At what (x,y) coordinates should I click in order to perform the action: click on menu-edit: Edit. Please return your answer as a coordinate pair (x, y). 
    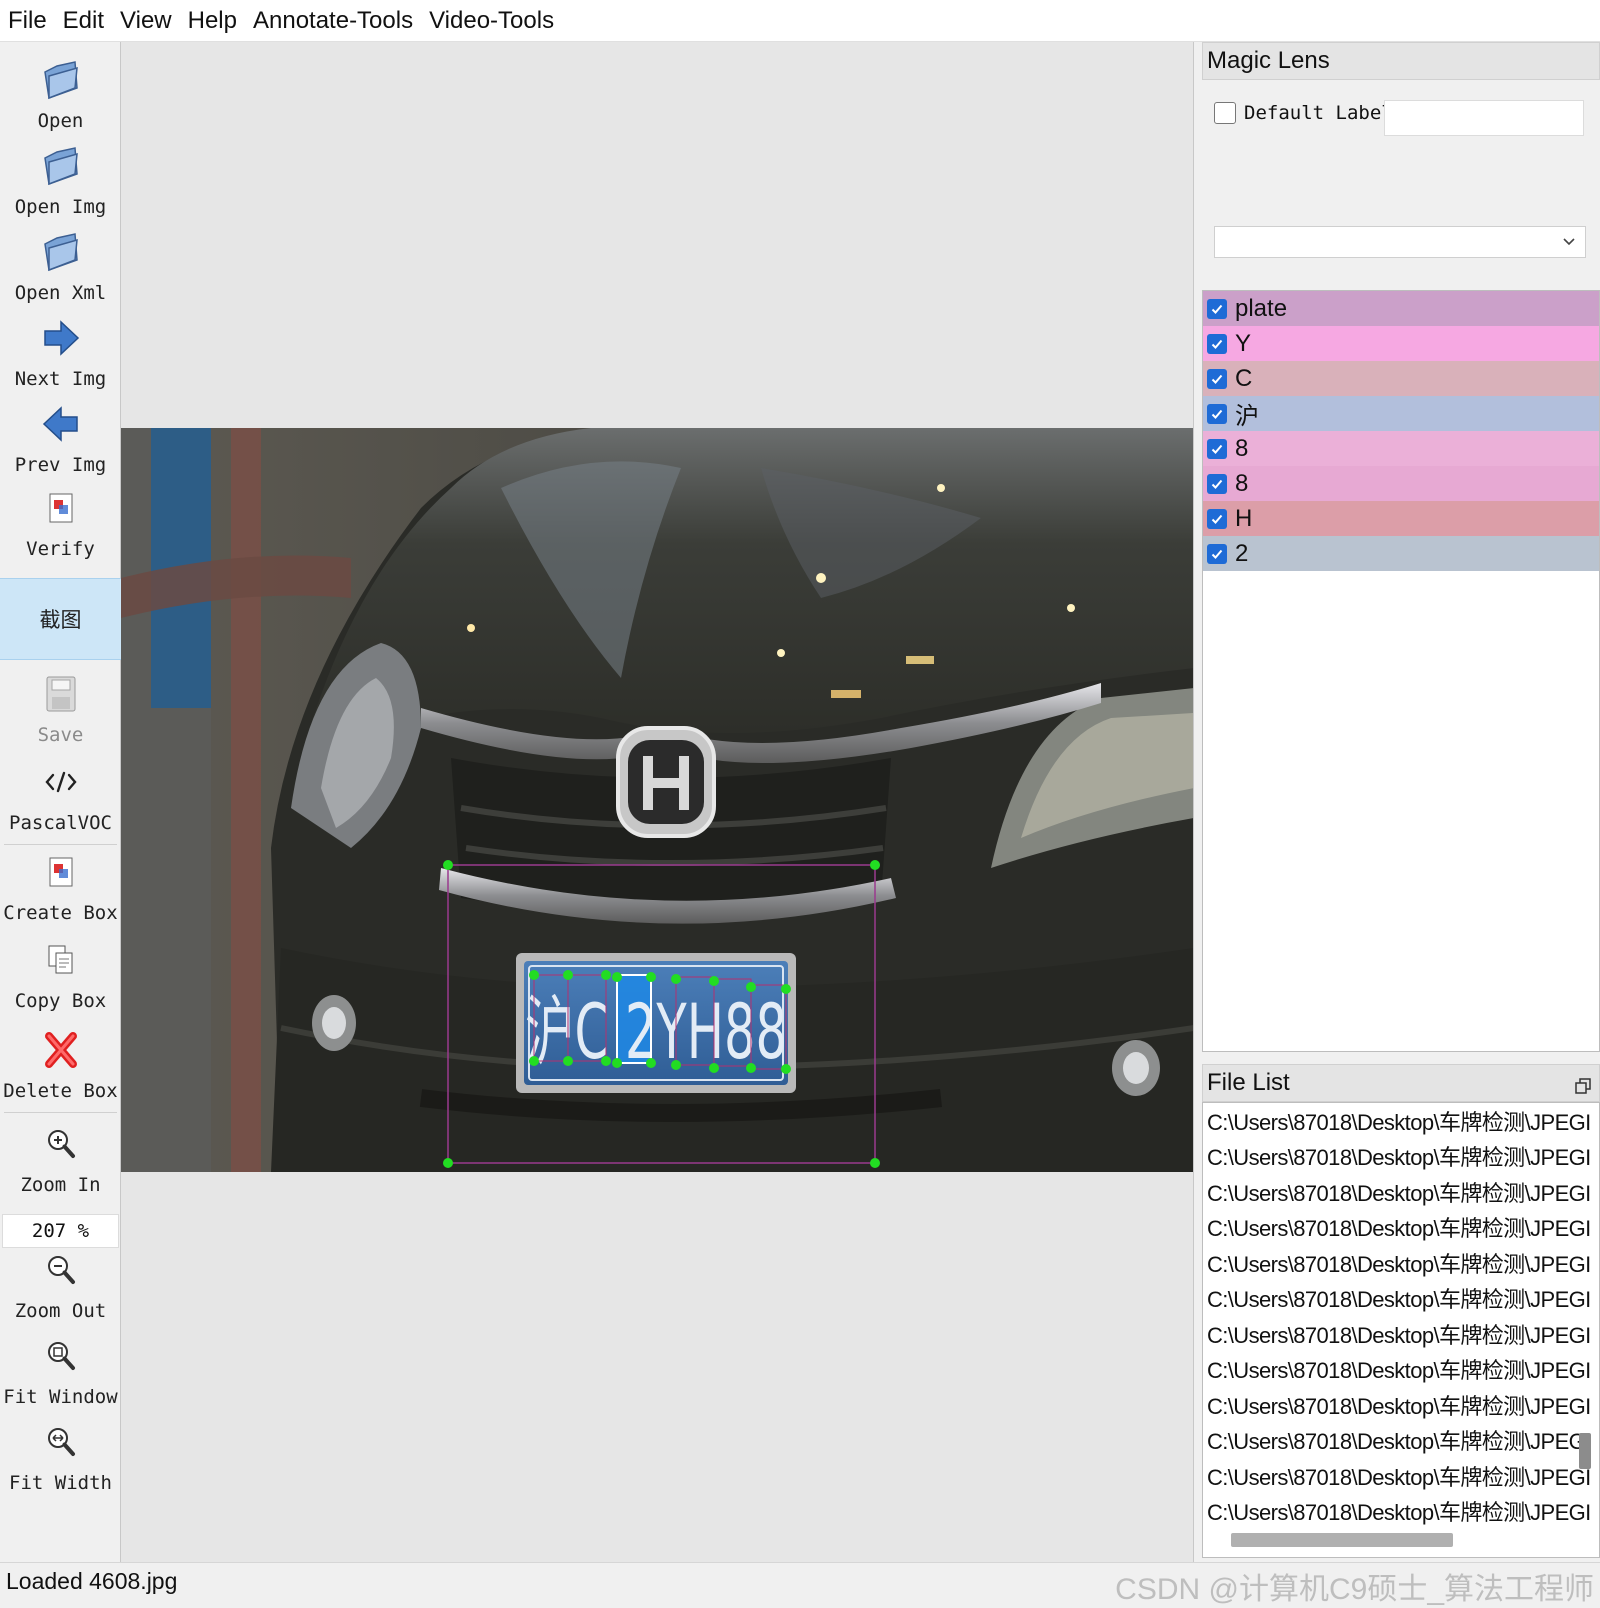
    Looking at the image, I should click on (83, 21).